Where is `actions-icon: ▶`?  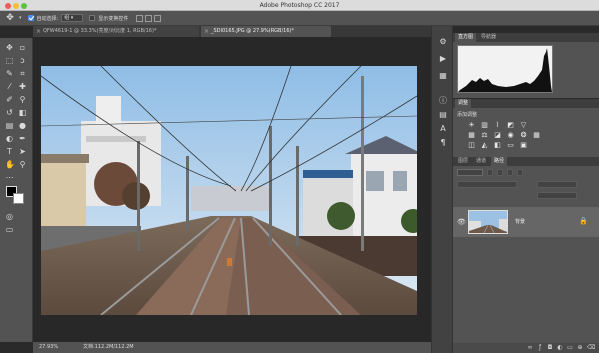
actions-icon: ▶ is located at coordinates (443, 59).